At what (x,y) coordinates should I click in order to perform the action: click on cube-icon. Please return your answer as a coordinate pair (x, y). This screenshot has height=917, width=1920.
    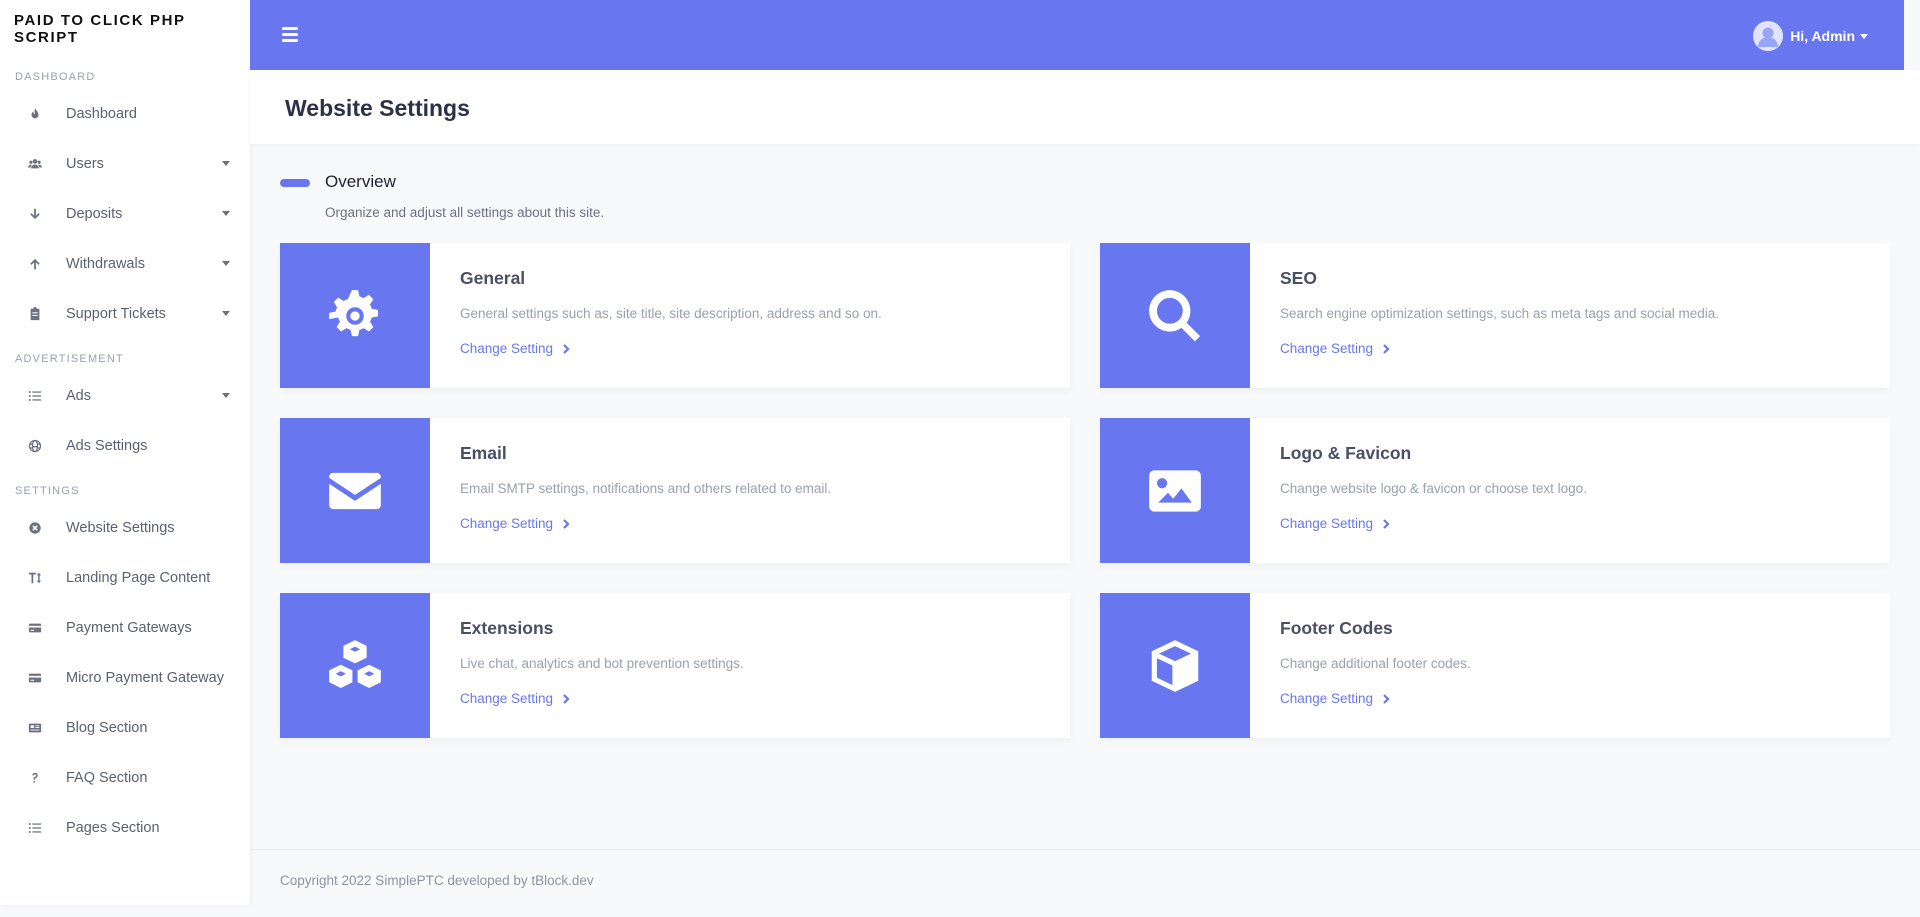
    Looking at the image, I should click on (1175, 665).